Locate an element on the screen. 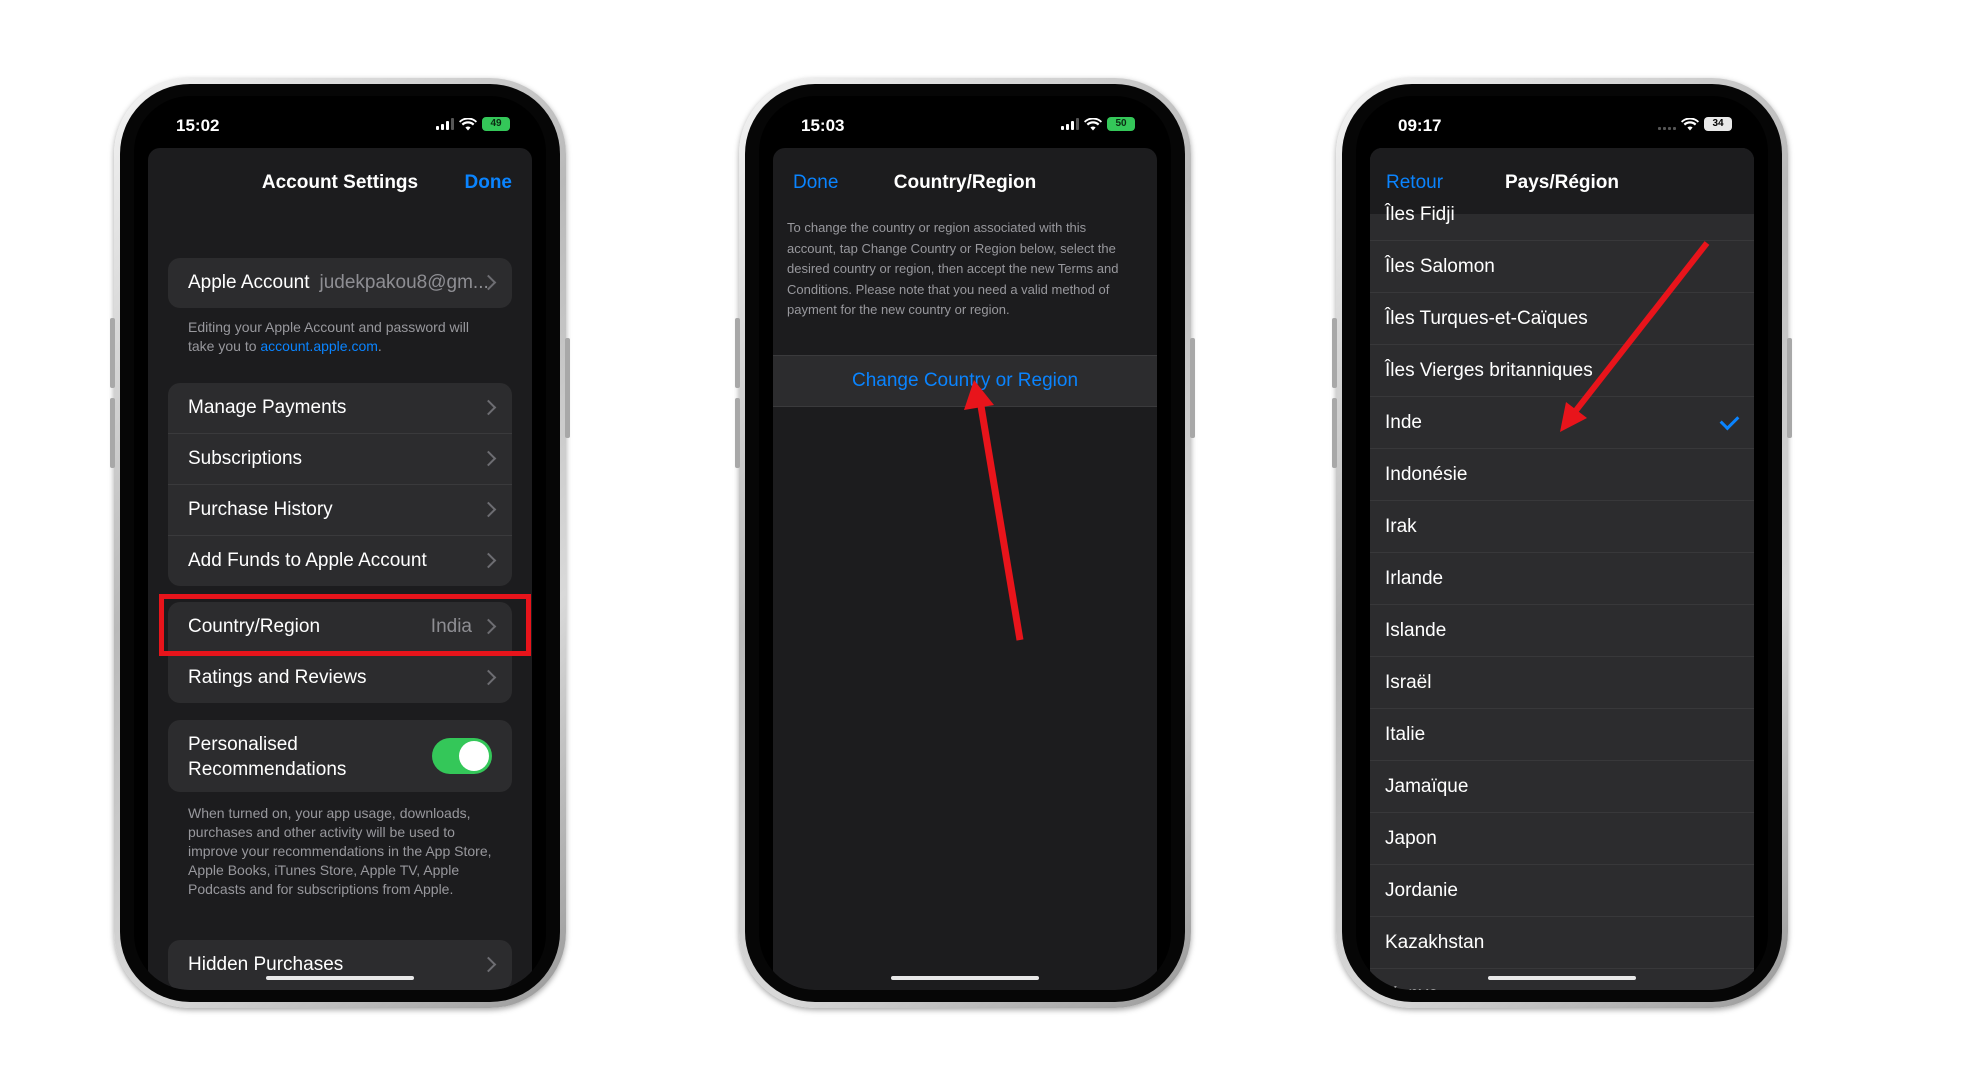 This screenshot has width=1980, height=1080. arrow-down-left-red-icon is located at coordinates (1635, 336).